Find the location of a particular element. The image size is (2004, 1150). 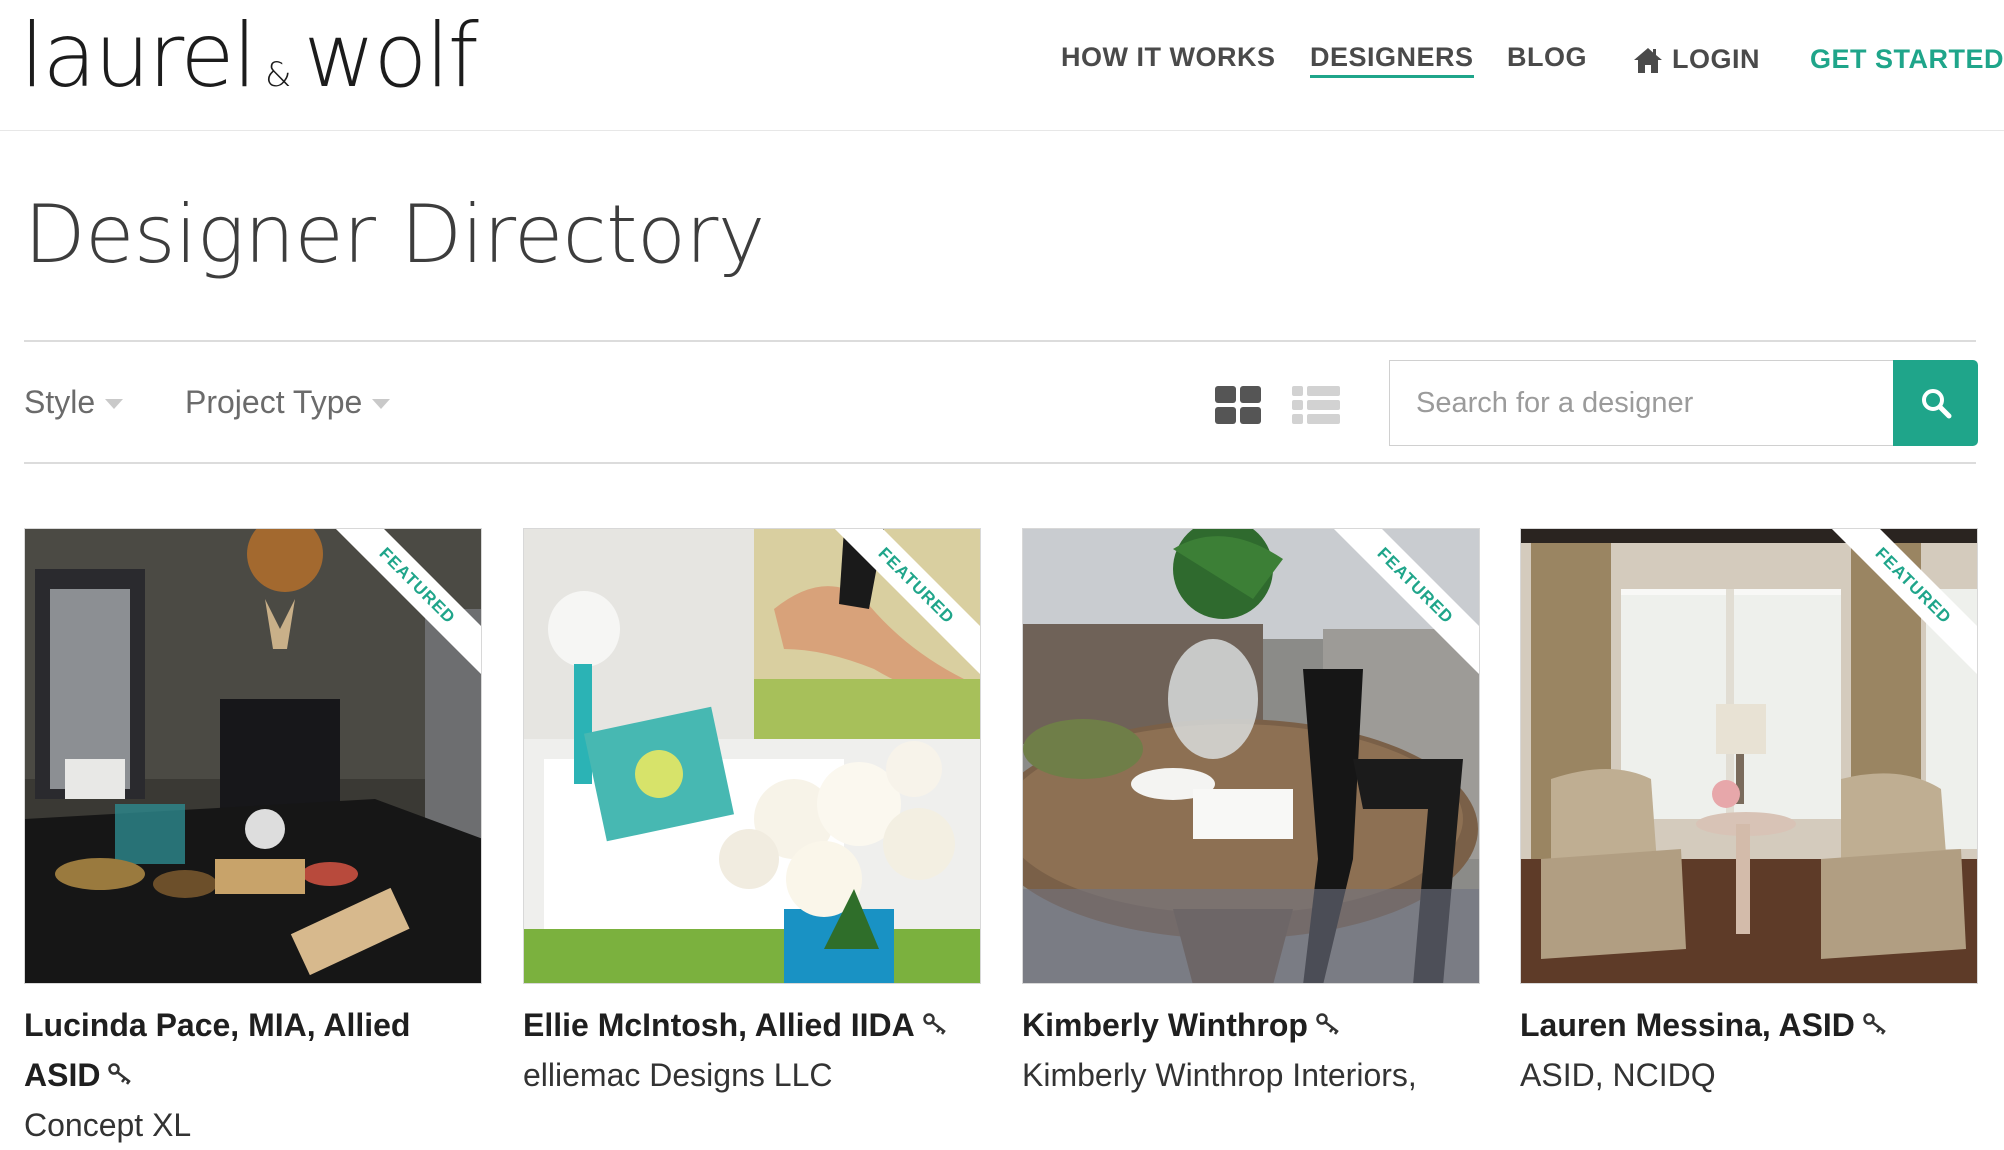

nav-login-label: LOGIN is located at coordinates (1716, 59).